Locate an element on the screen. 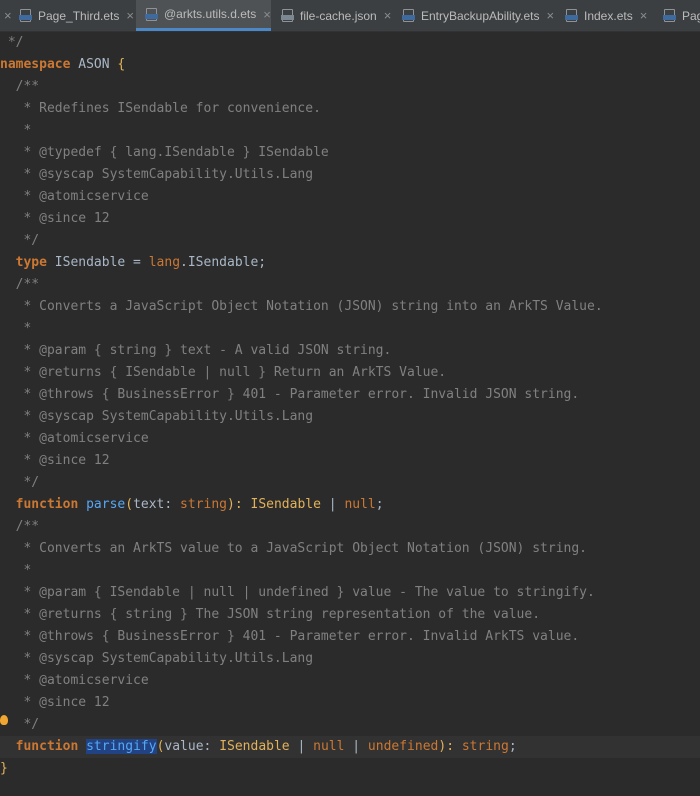 The height and width of the screenshot is (796, 700). tab-file-cache: file-cache.json × is located at coordinates (336, 15).